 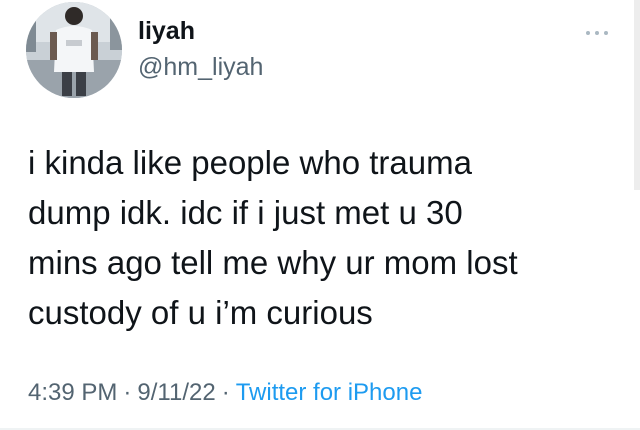 What do you see at coordinates (329, 392) in the screenshot?
I see `tweet-source-link: Twitter for iPhone` at bounding box center [329, 392].